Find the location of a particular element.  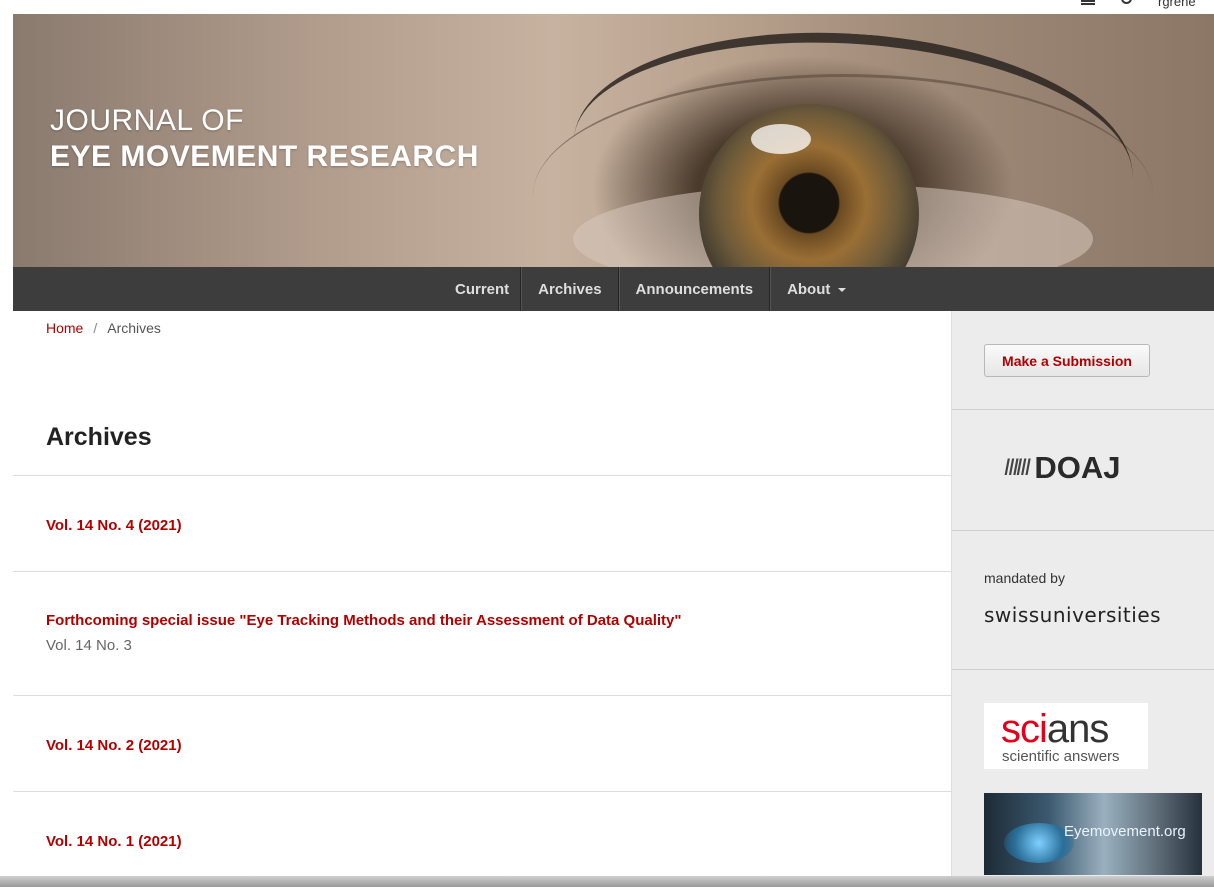

nav-item-current: Current is located at coordinates (483, 289).